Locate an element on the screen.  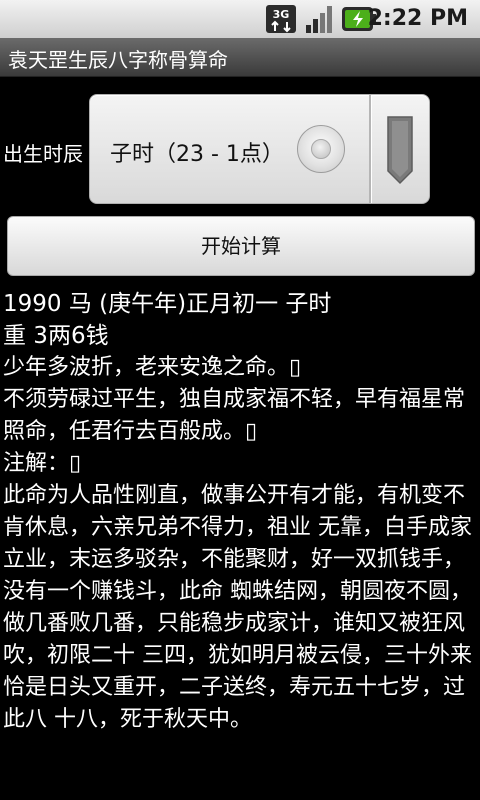
clock-time: 2:22 PM is located at coordinates (417, 18).